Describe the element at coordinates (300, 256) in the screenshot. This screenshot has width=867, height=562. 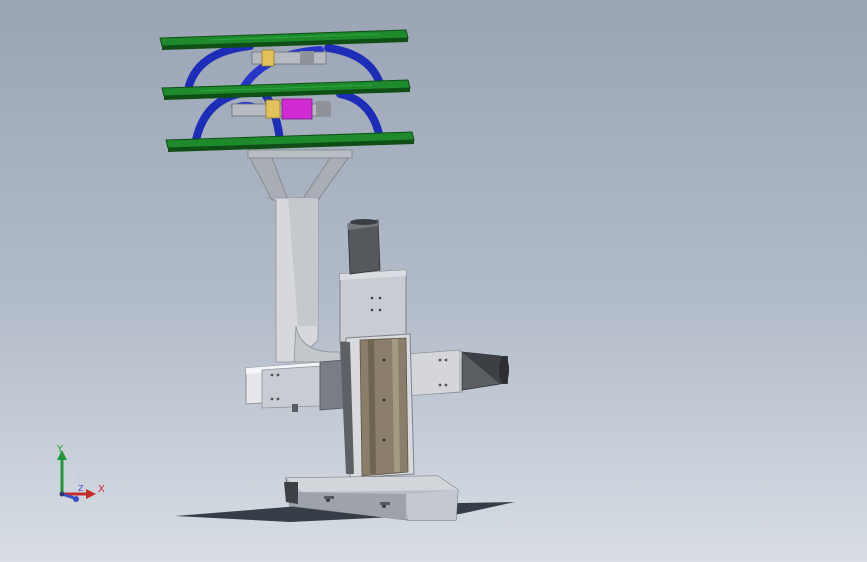
I see `support-column` at that location.